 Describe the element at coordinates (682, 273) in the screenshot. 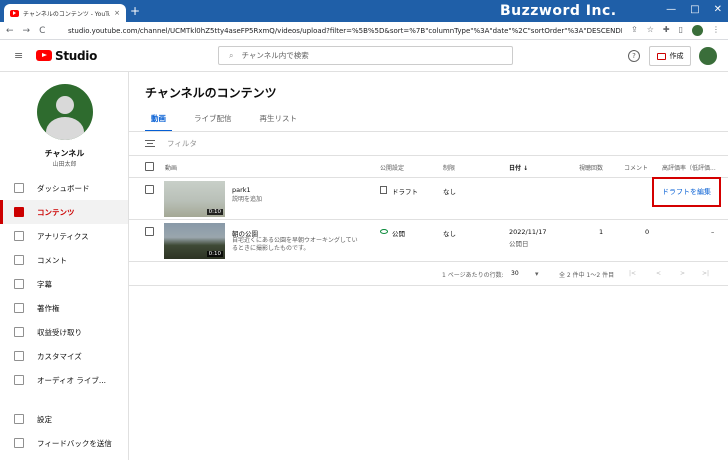

I see `next-page-icon: >` at that location.